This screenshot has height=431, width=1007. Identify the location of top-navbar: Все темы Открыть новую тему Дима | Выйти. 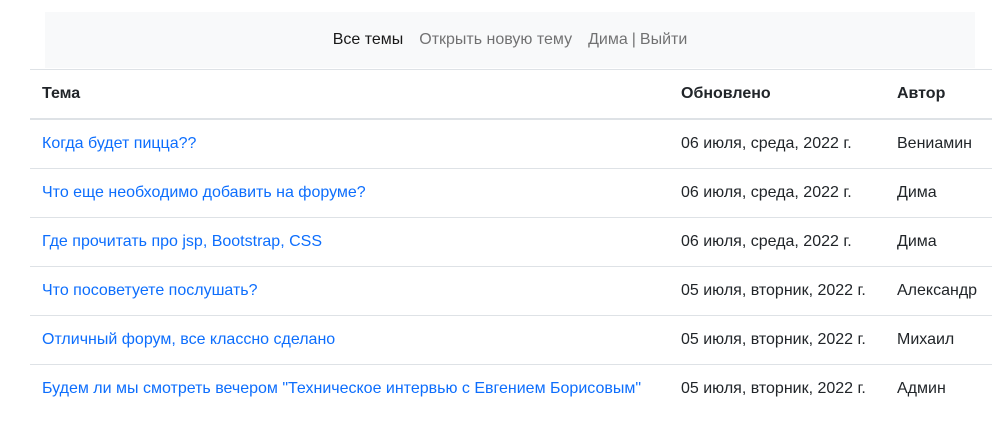
(510, 40).